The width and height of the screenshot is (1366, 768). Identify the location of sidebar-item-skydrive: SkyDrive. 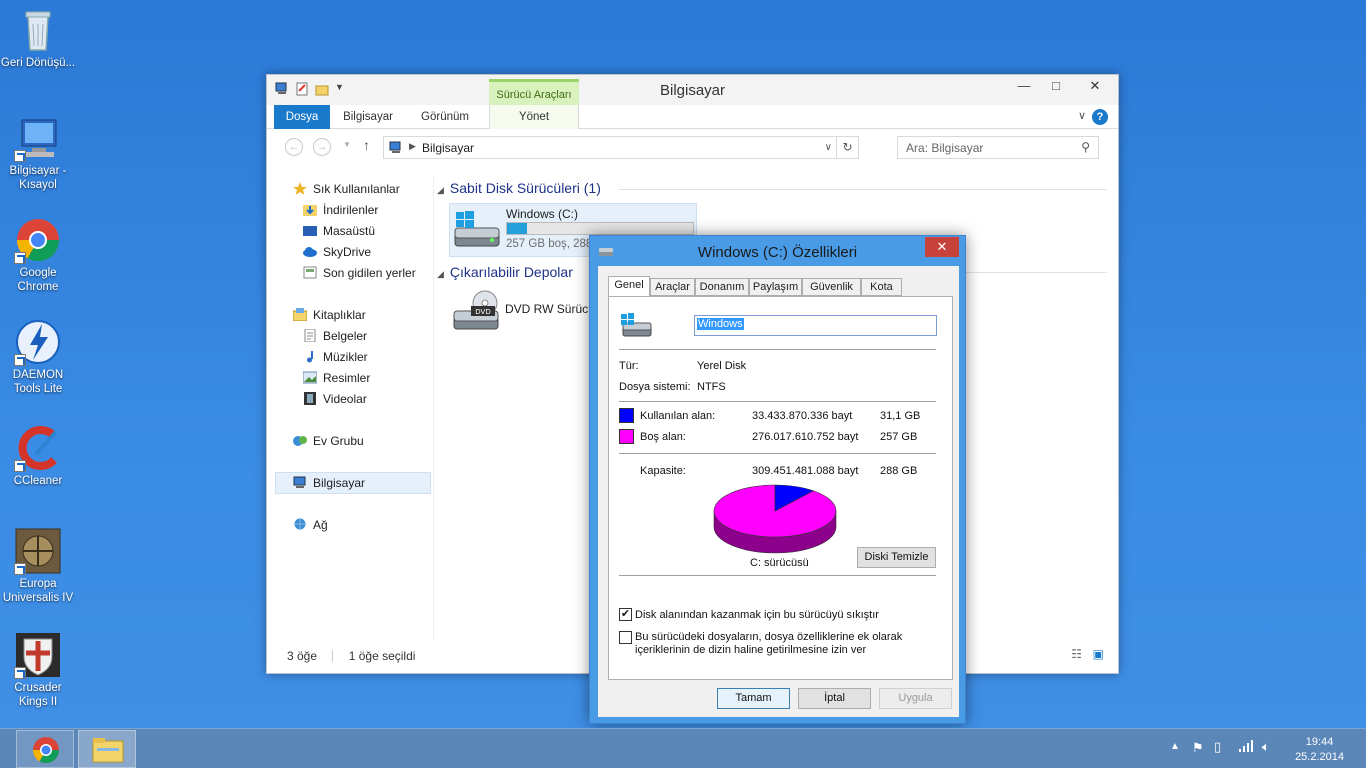
(337, 252).